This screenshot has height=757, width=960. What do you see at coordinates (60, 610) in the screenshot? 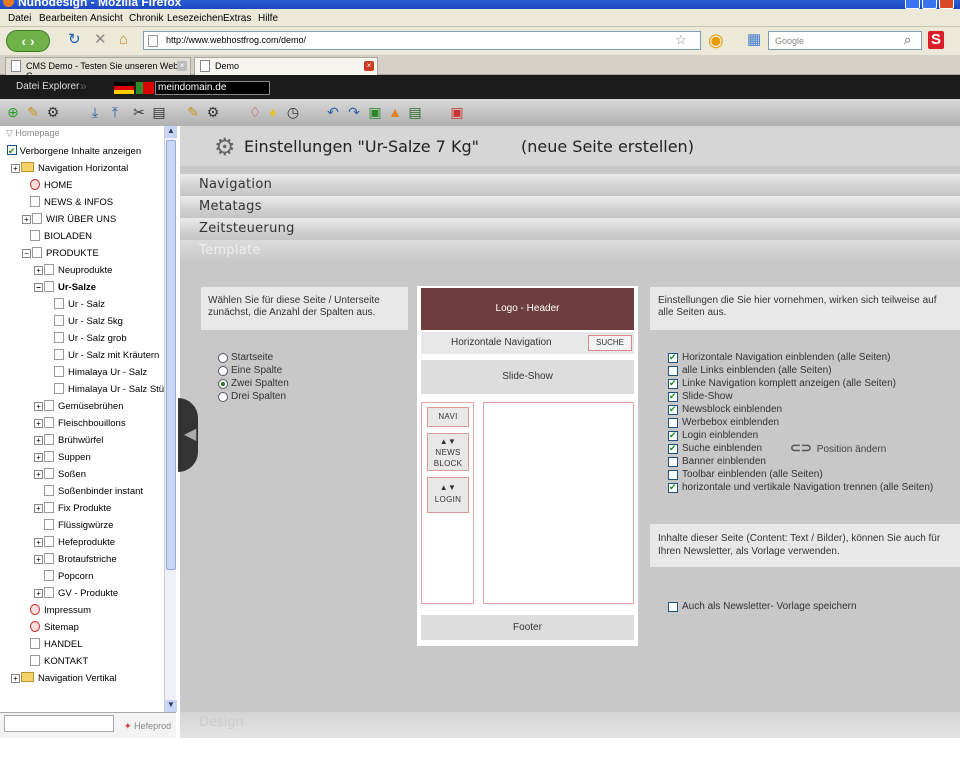
I see `tree-item: Impressum` at bounding box center [60, 610].